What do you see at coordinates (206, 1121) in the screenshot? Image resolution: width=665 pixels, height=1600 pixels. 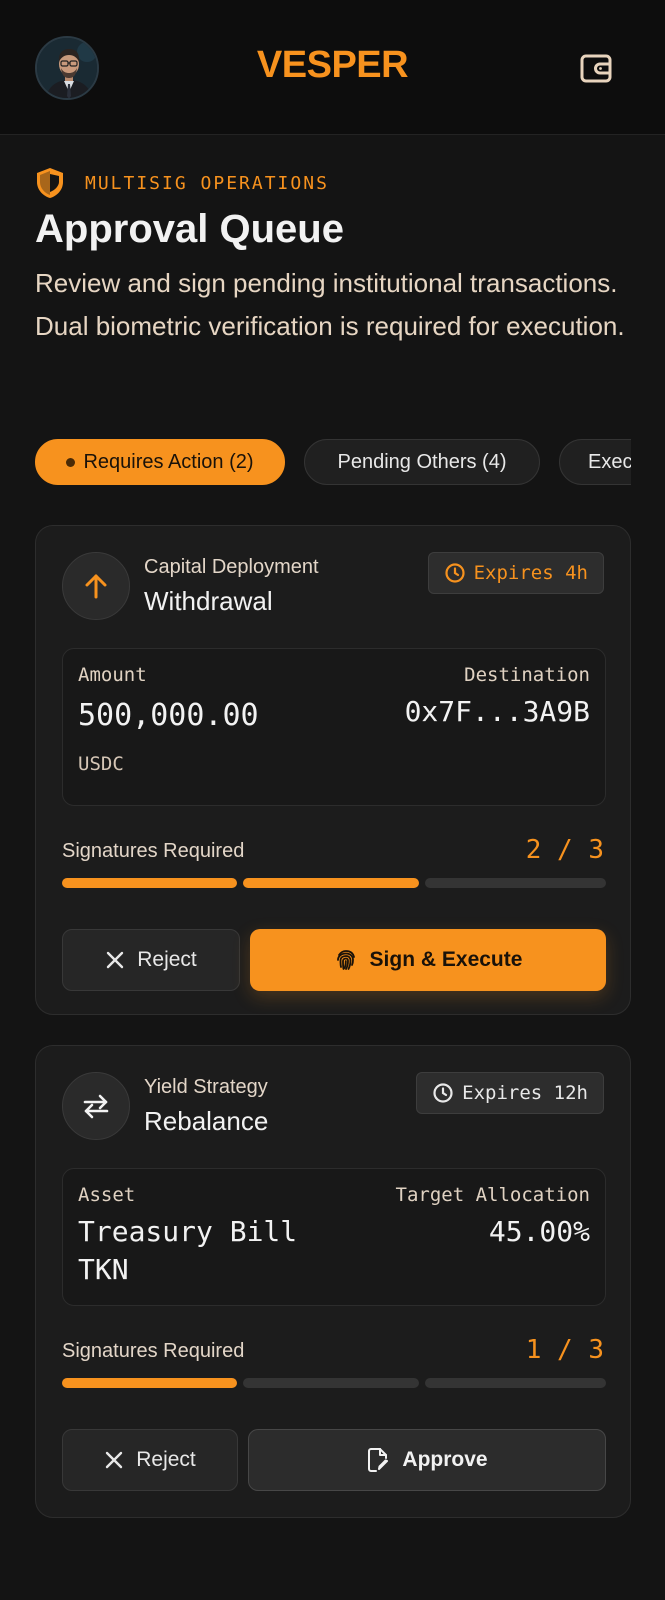 I see `card-title: Rebalance` at bounding box center [206, 1121].